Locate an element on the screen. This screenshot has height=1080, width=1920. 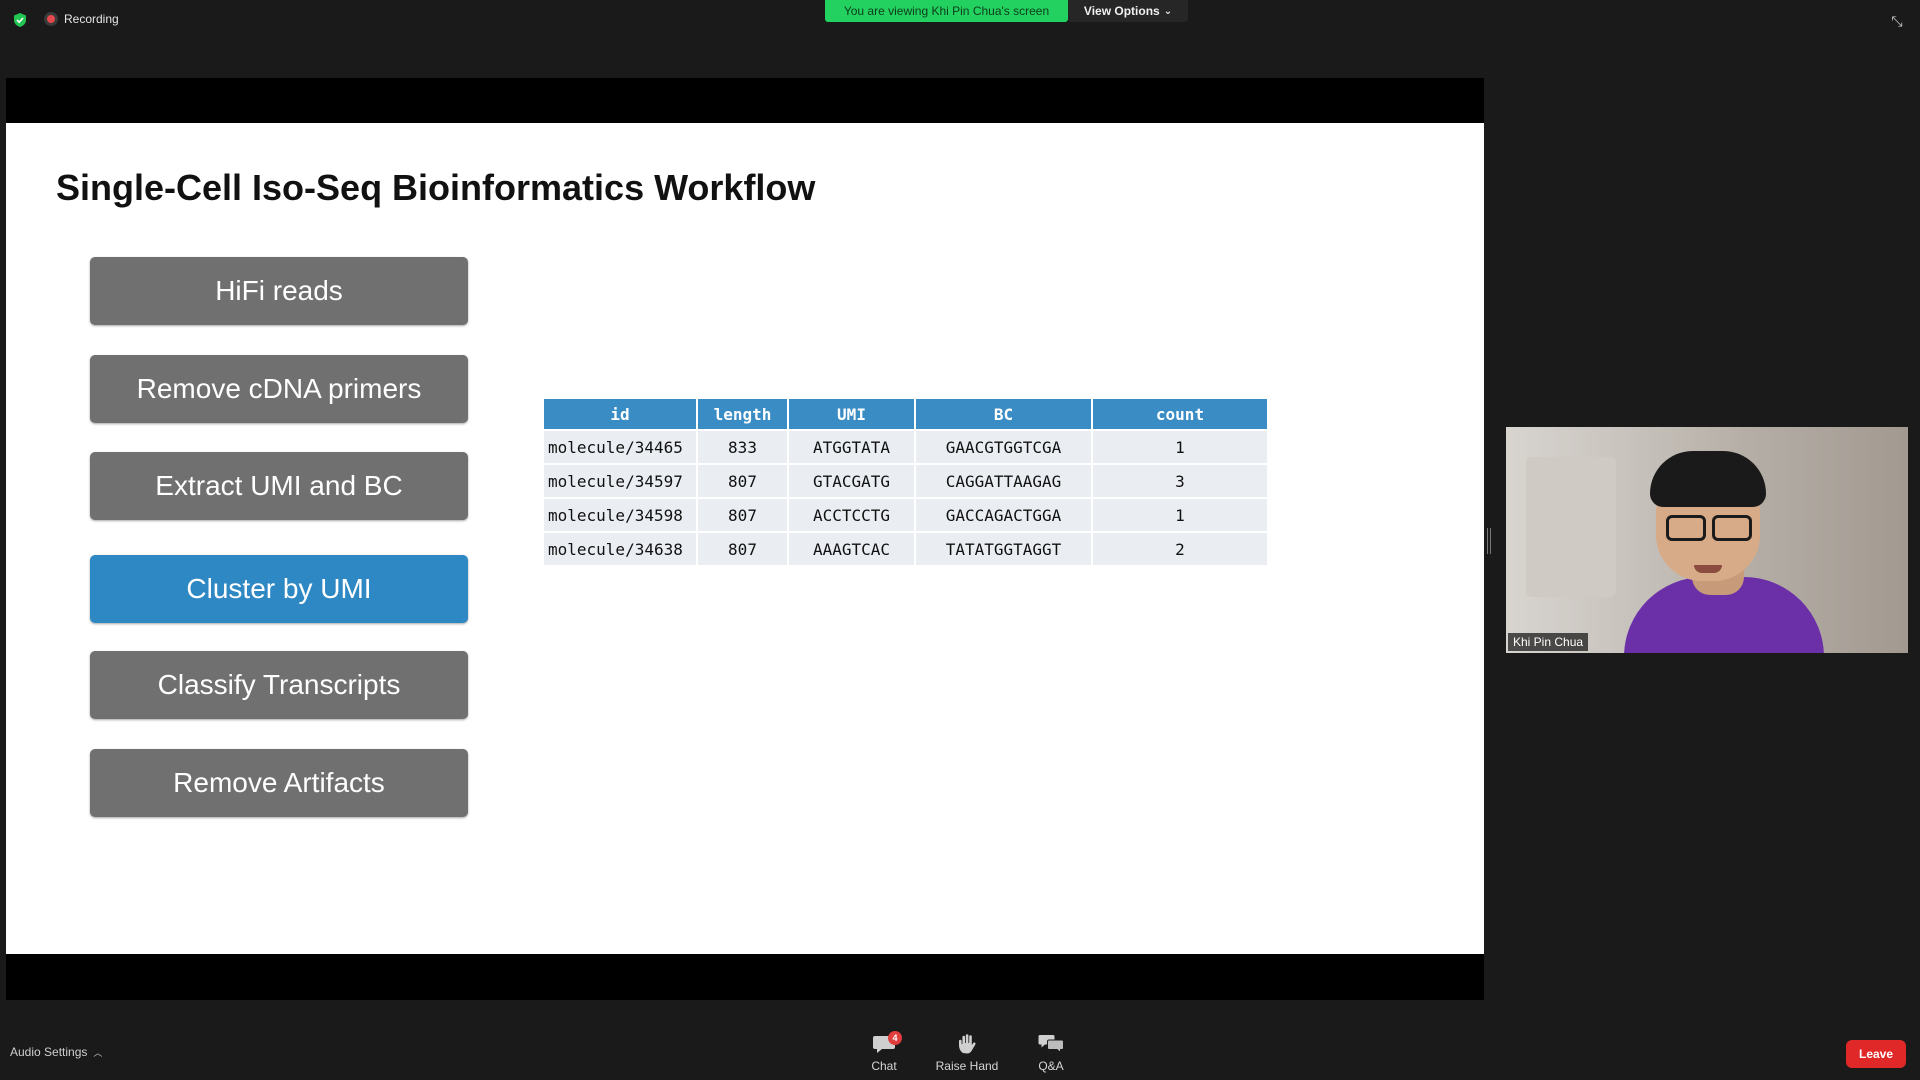
step-label: Remove cDNA primers is located at coordinates (279, 388).